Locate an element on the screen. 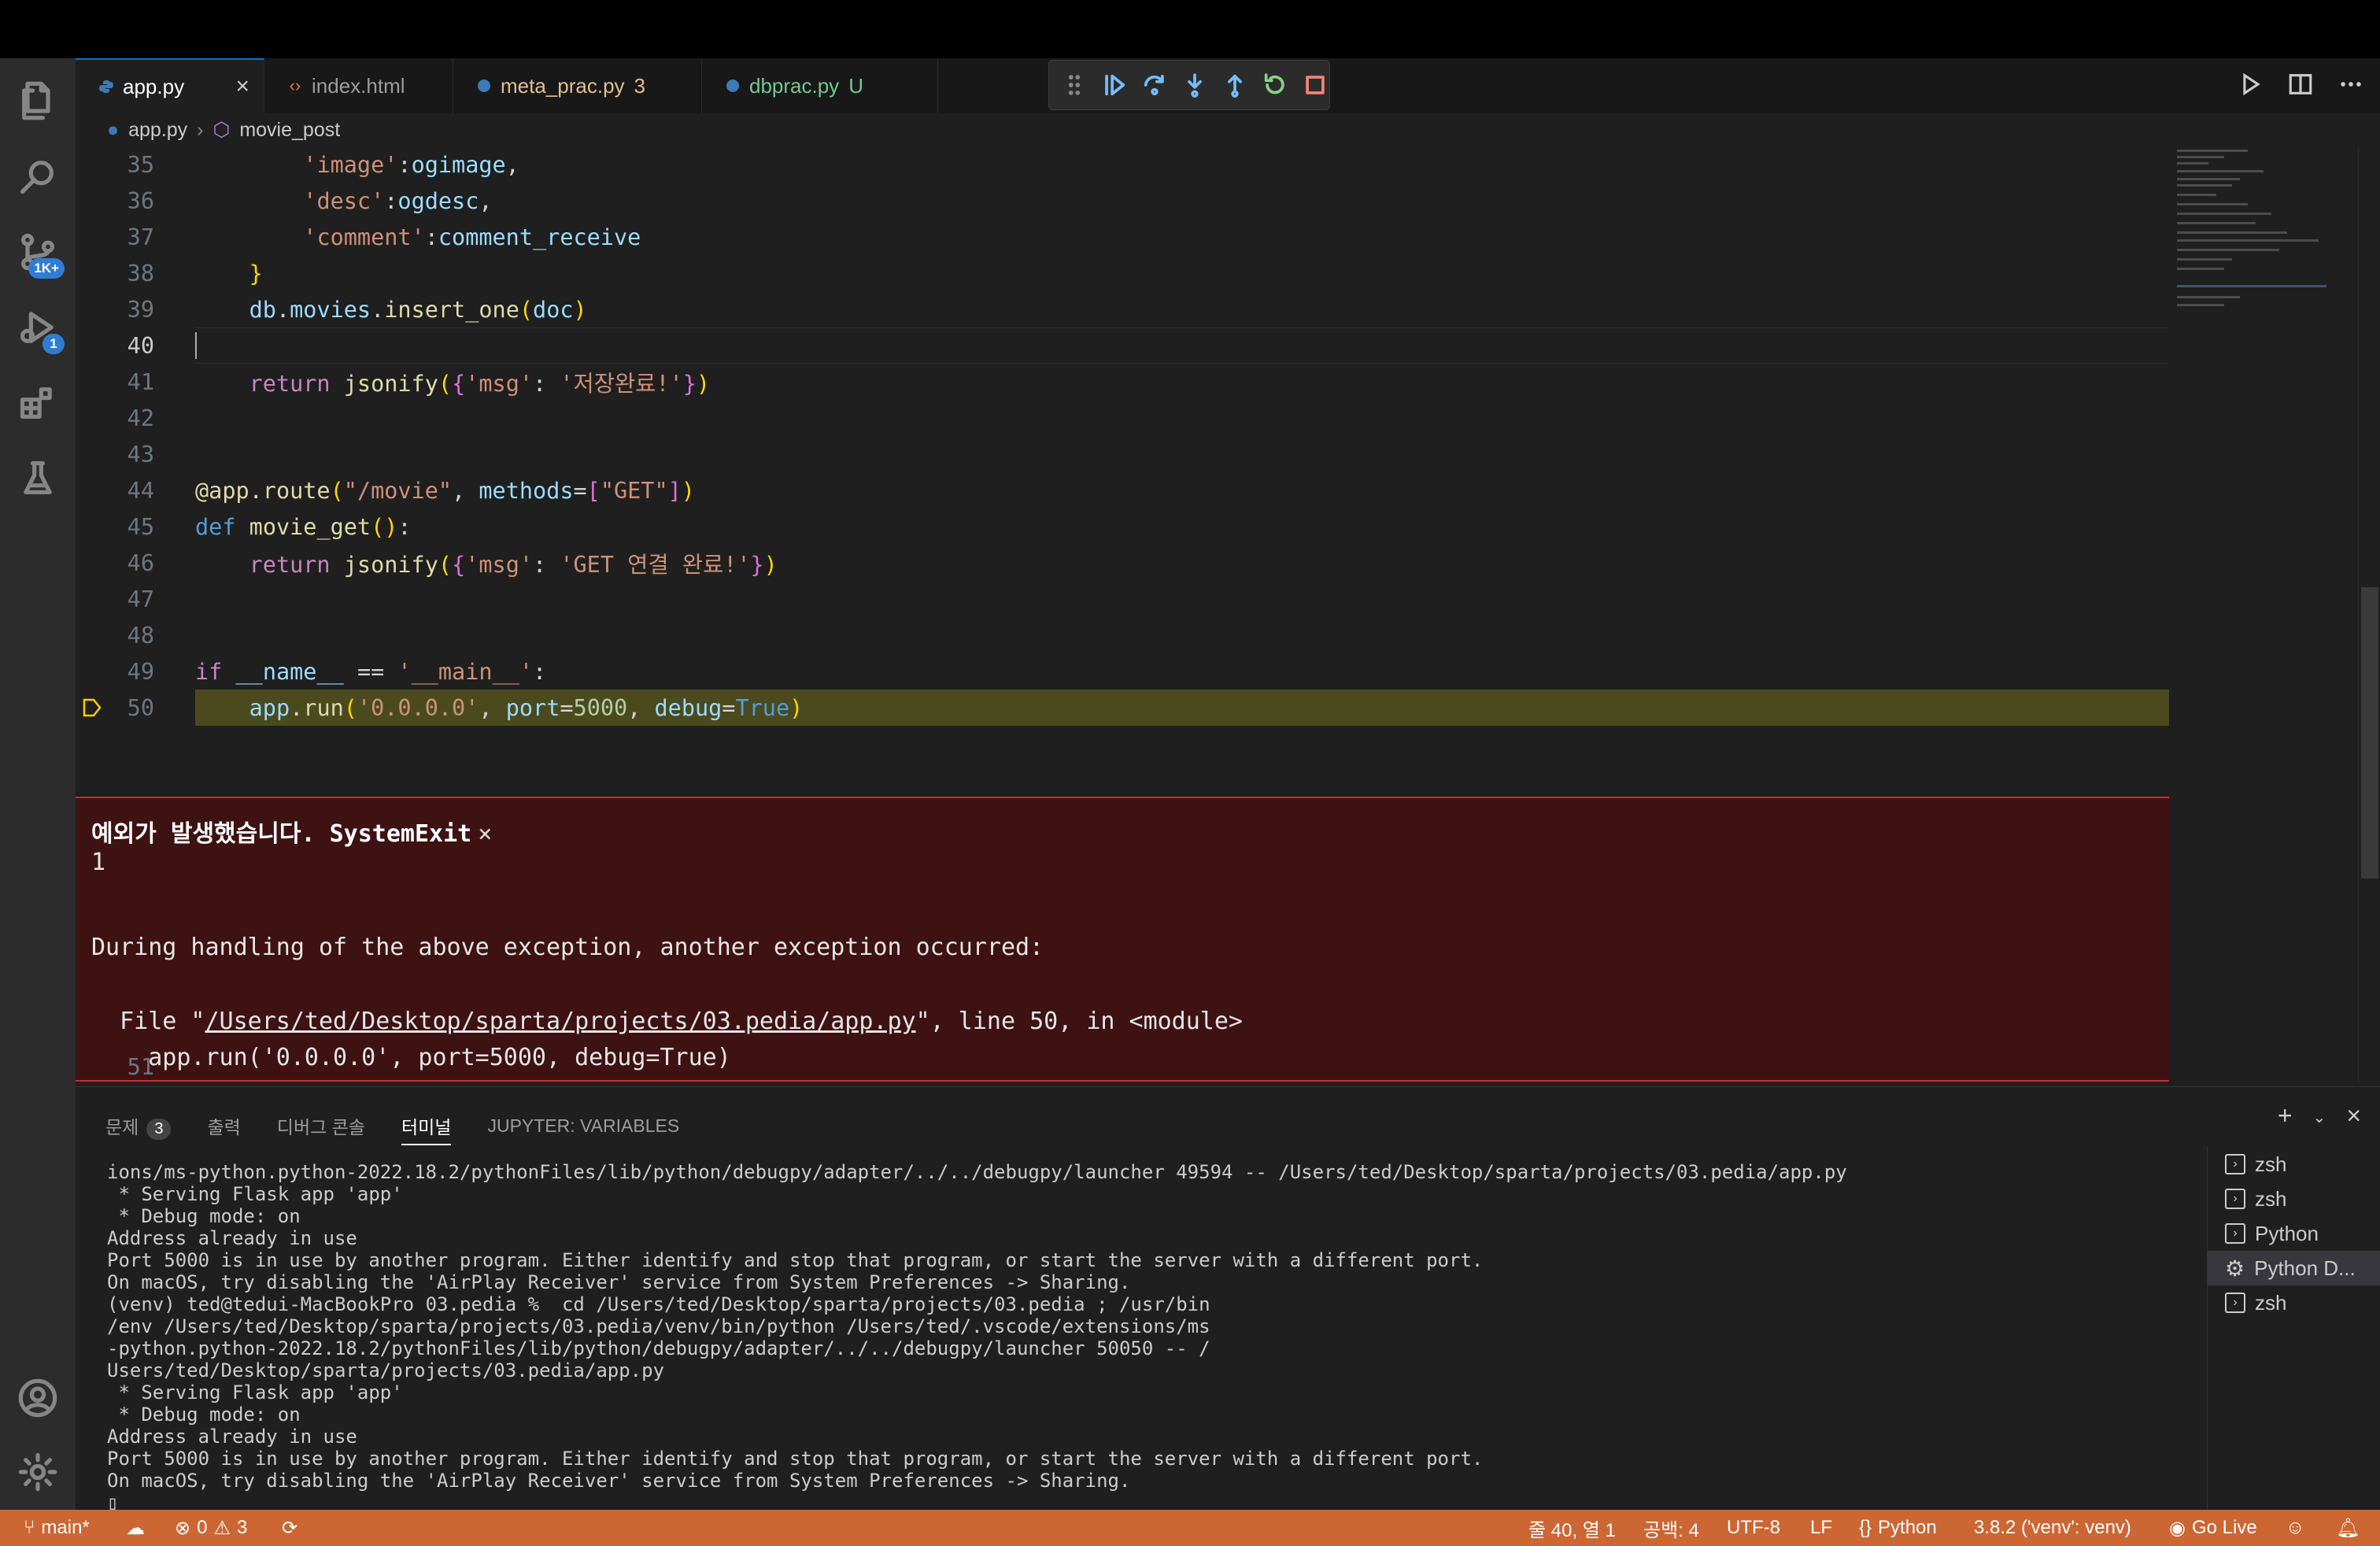 This screenshot has height=1546, width=2380. tab-output: 출력 is located at coordinates (223, 1126).